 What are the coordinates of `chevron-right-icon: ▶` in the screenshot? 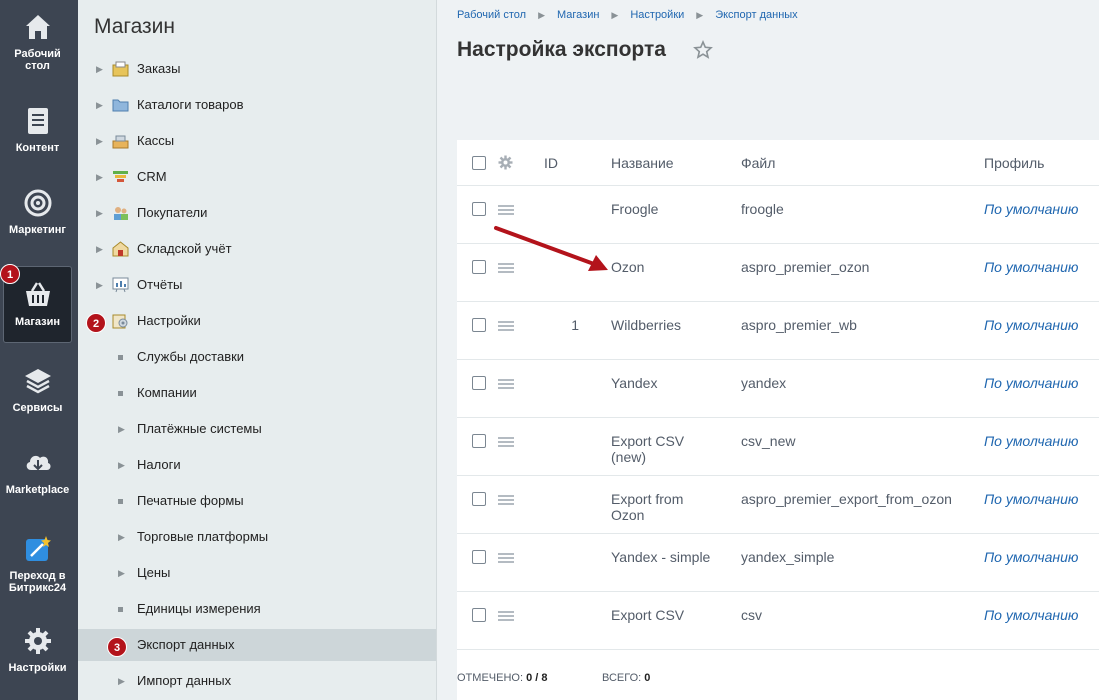 It's located at (615, 15).